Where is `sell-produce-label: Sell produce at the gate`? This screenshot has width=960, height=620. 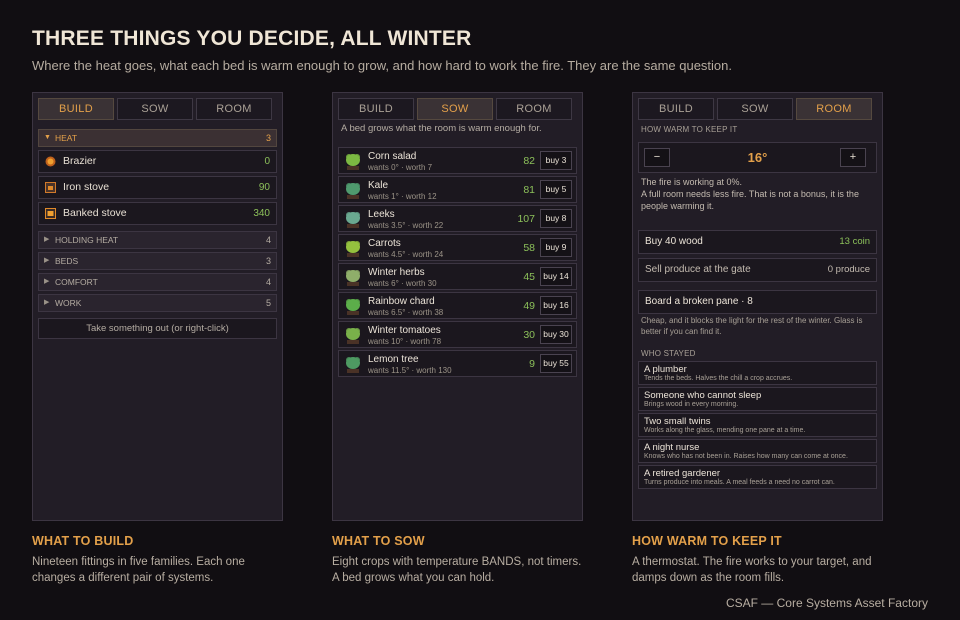
sell-produce-label: Sell produce at the gate is located at coordinates (698, 269).